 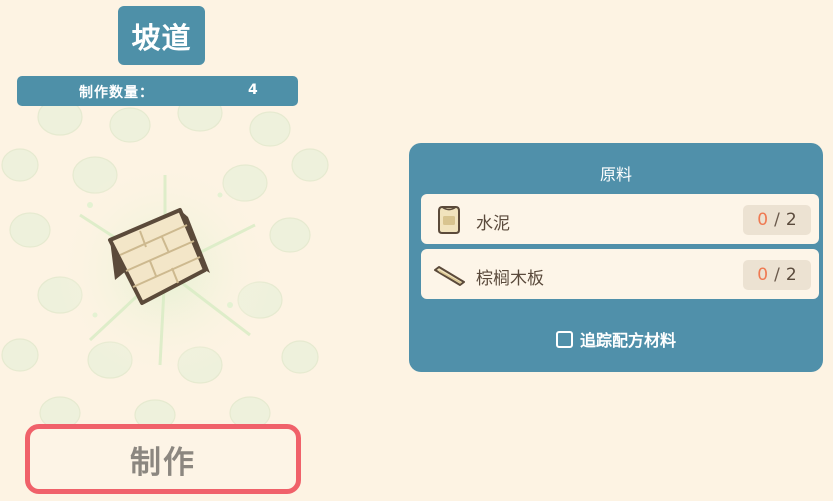 What do you see at coordinates (157, 91) in the screenshot?
I see `quantity-bar: 制作数量： 4` at bounding box center [157, 91].